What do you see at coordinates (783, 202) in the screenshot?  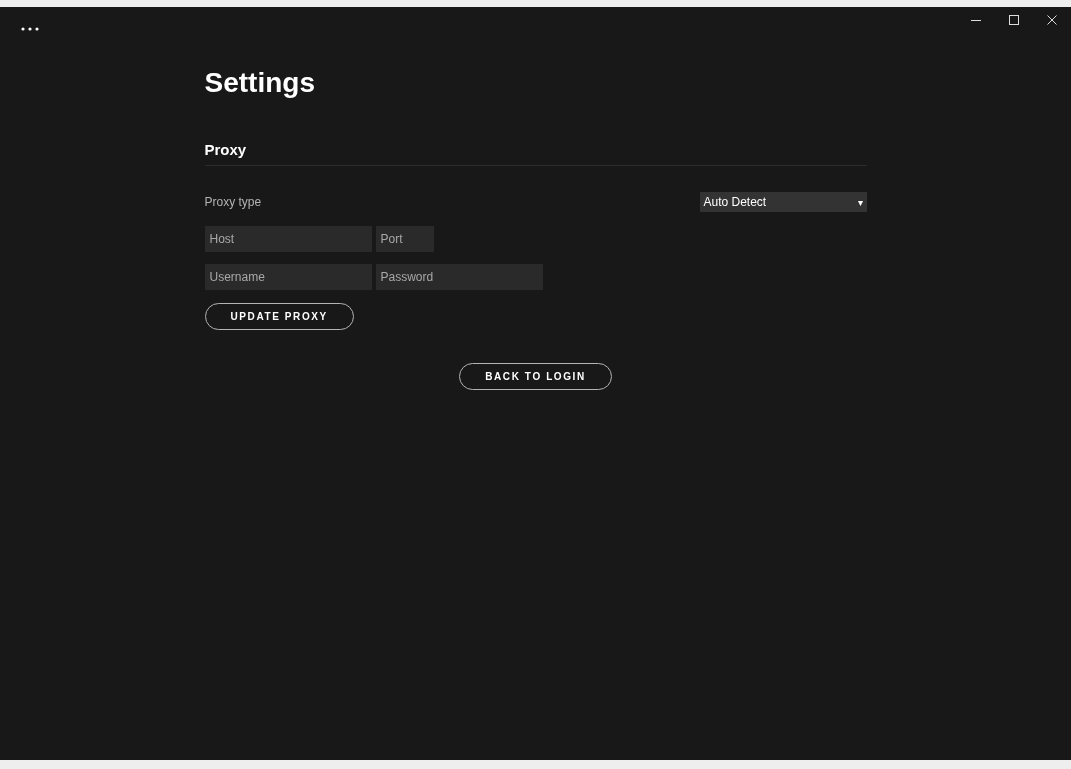 I see `proxy-type-dropdown: Auto Detect ▾` at bounding box center [783, 202].